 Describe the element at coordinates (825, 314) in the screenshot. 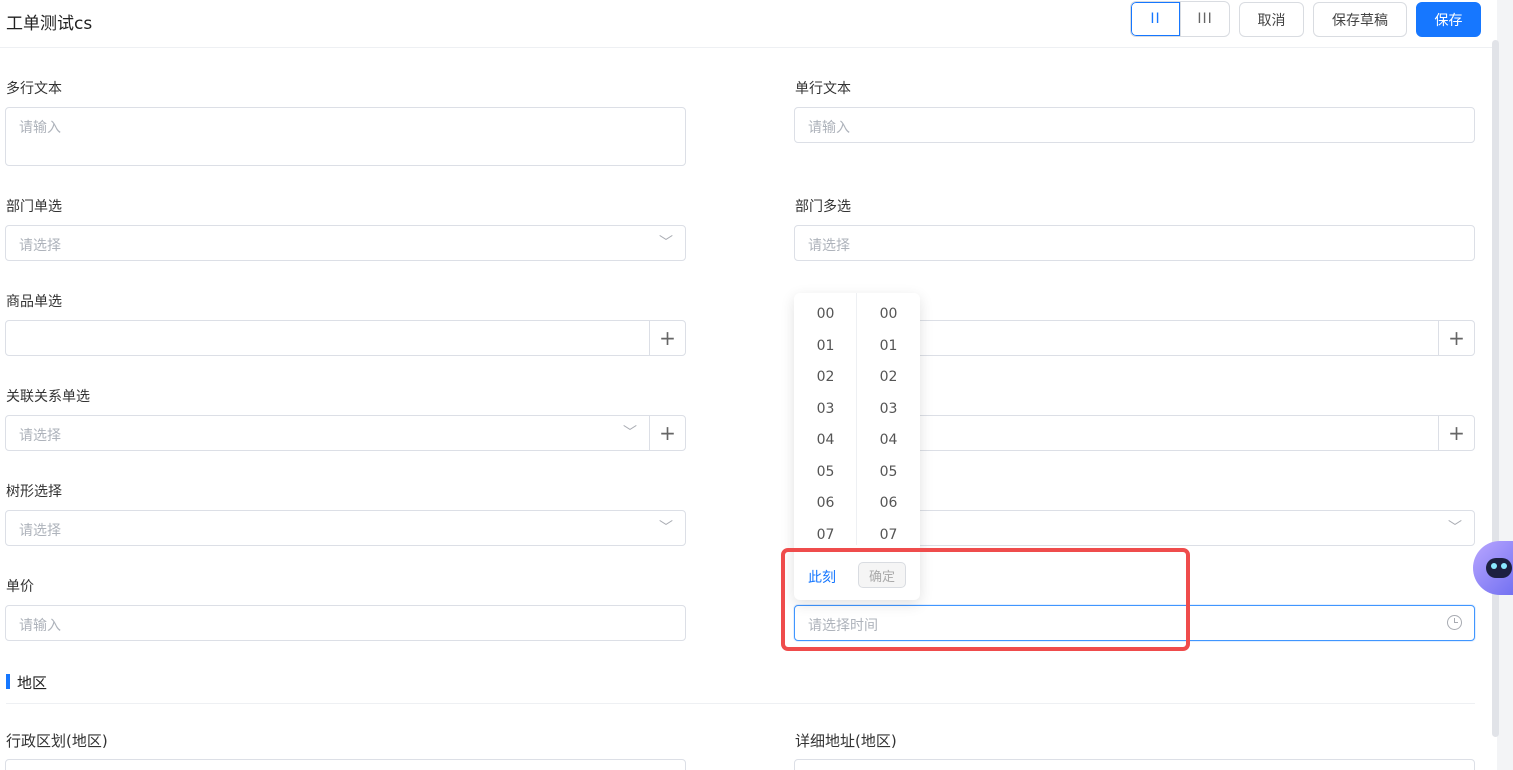

I see `hour-option: 00` at that location.